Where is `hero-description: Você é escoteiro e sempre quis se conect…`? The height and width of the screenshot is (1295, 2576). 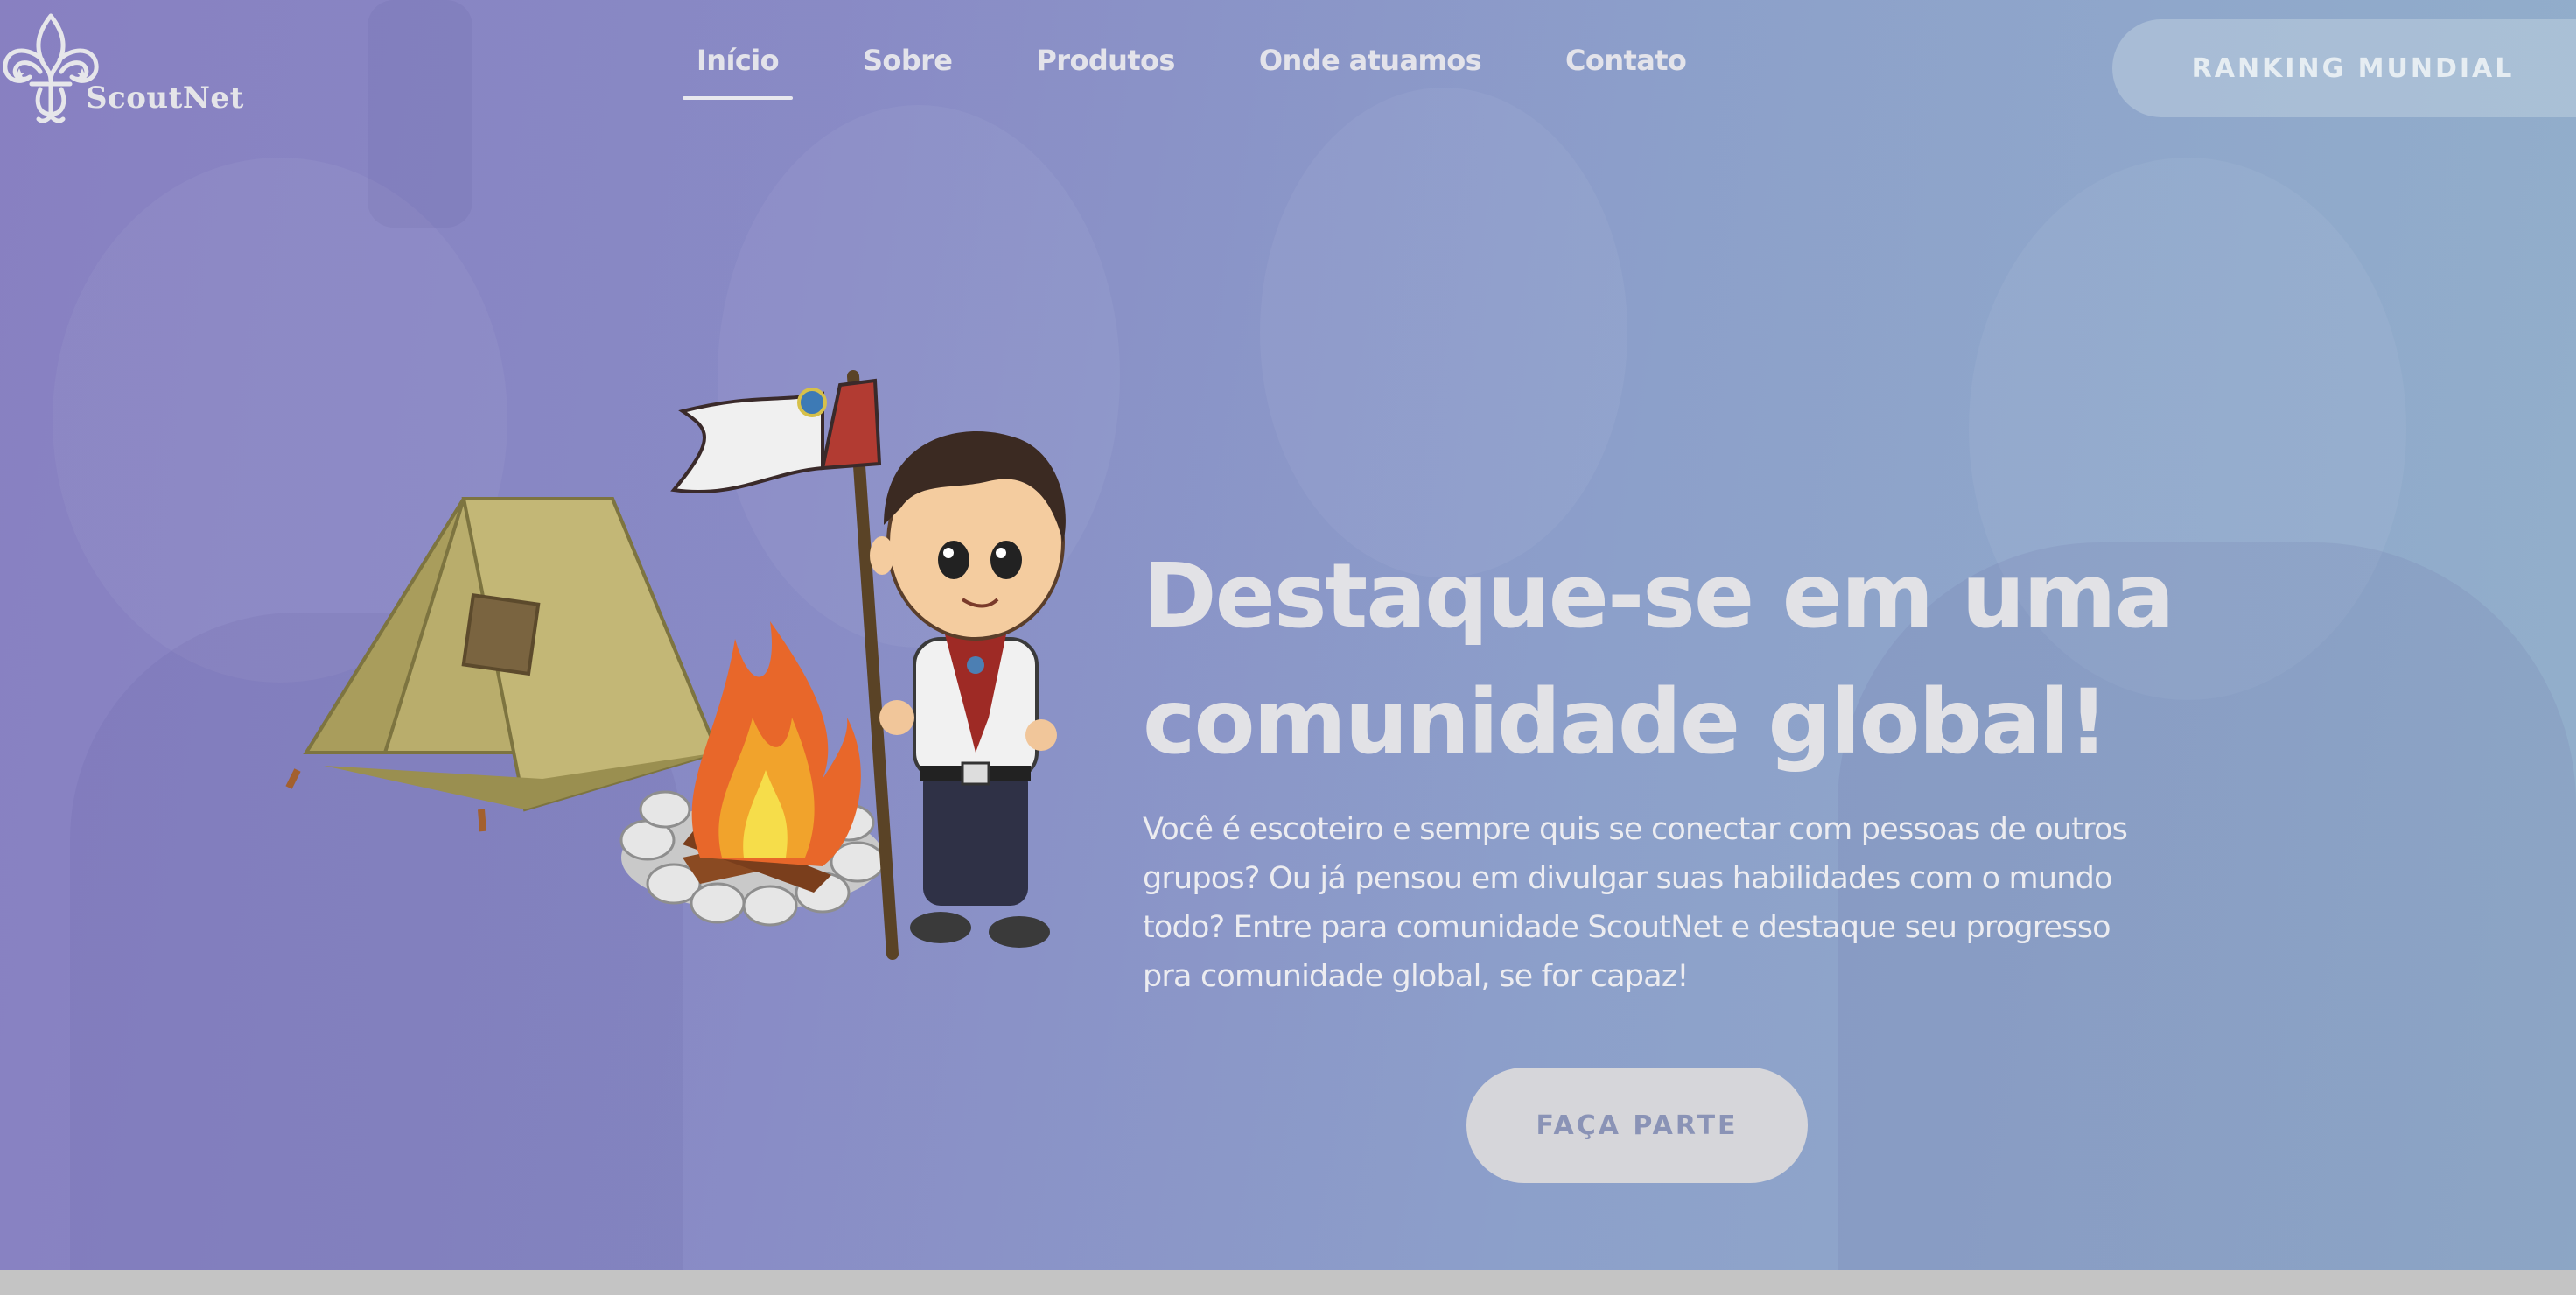 hero-description: Você é escoteiro e sempre quis se conect… is located at coordinates (1635, 903).